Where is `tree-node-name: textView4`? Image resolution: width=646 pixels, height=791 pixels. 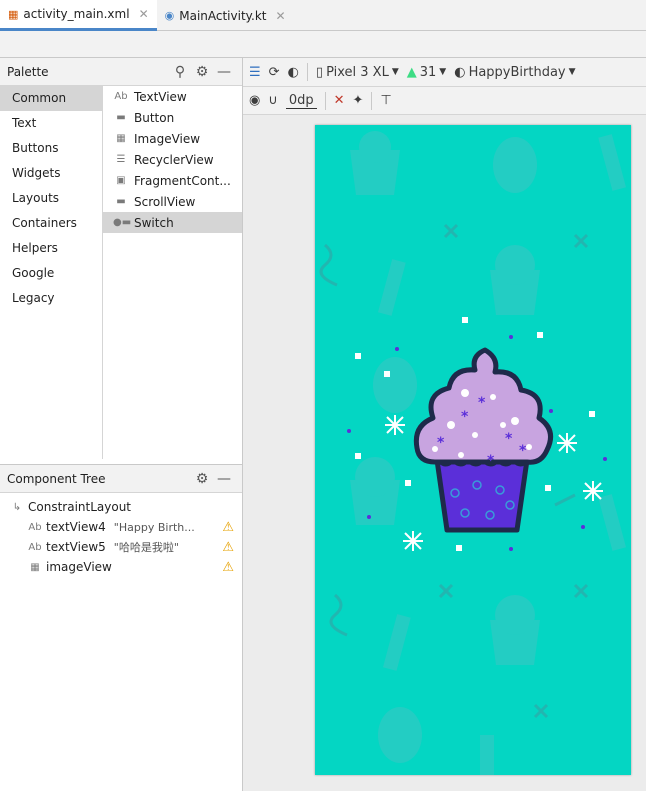 tree-node-name: textView4 is located at coordinates (76, 527).